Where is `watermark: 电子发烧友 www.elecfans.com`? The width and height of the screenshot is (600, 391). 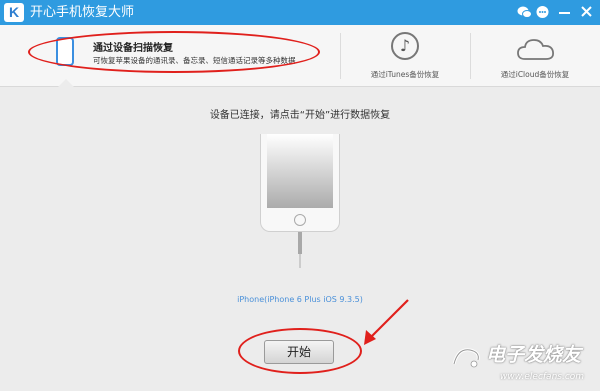
watermark: 电子发烧友 www.elecfans.com is located at coordinates (520, 365).